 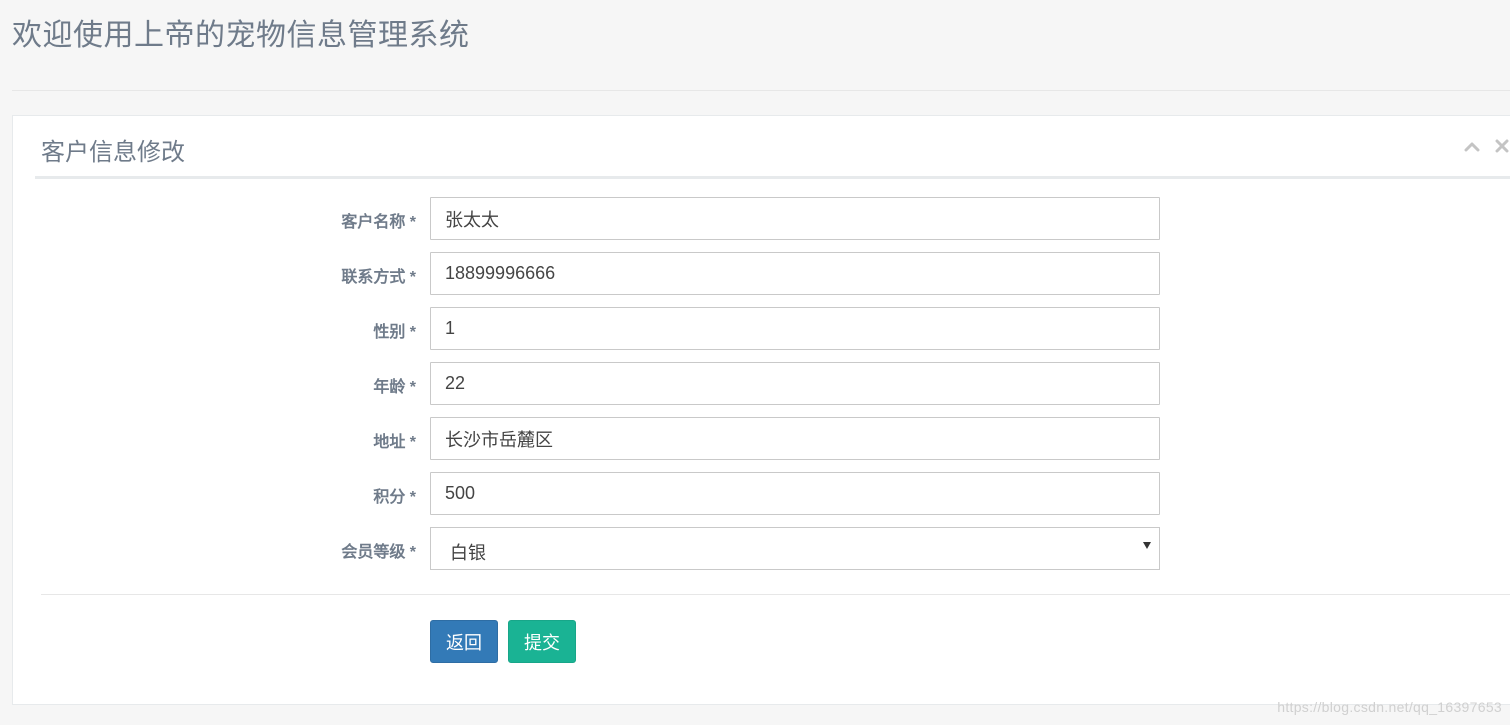 What do you see at coordinates (795, 218) in the screenshot?
I see `customer-name-input` at bounding box center [795, 218].